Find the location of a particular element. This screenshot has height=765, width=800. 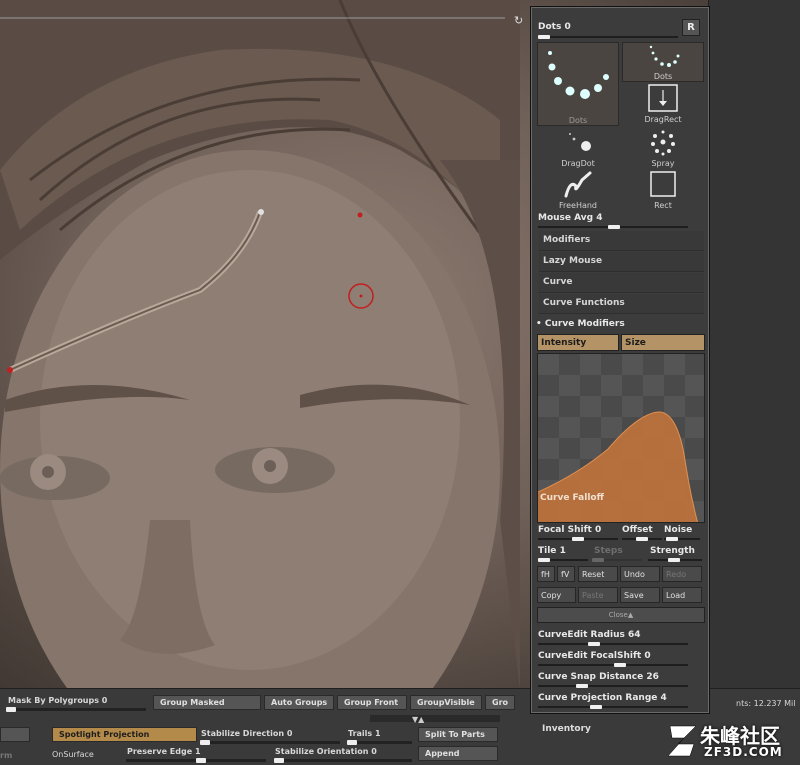

stroke-caption: Rect is located at coordinates (663, 205).